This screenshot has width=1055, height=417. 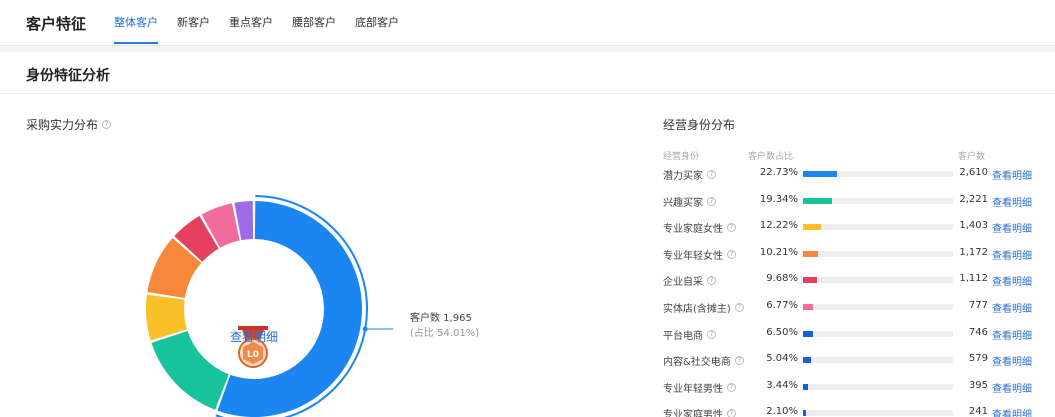 I want to click on identity-count-value: 2,610, so click(x=973, y=172).